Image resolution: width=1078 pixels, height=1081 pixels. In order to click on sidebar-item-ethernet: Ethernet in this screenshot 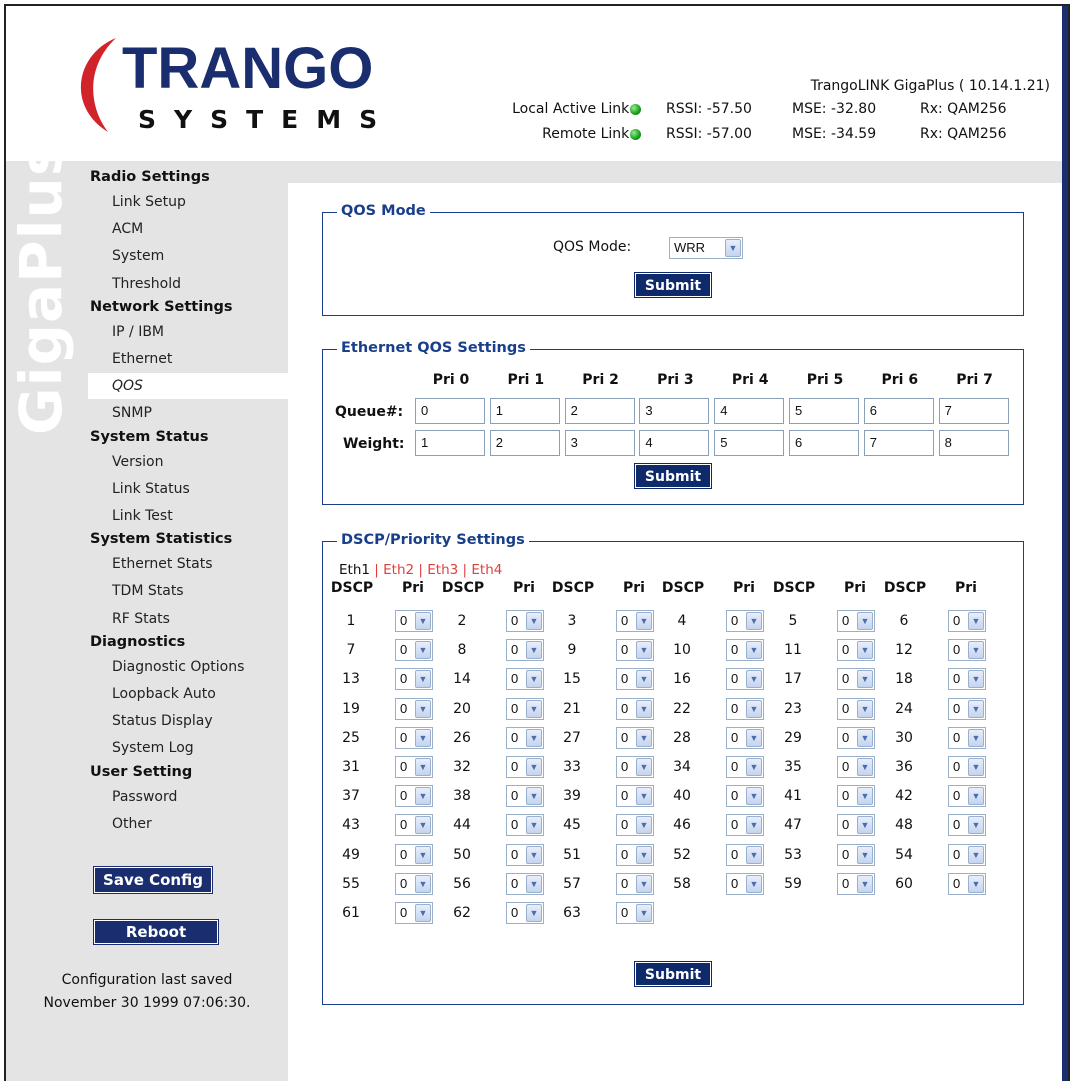, I will do `click(142, 359)`.